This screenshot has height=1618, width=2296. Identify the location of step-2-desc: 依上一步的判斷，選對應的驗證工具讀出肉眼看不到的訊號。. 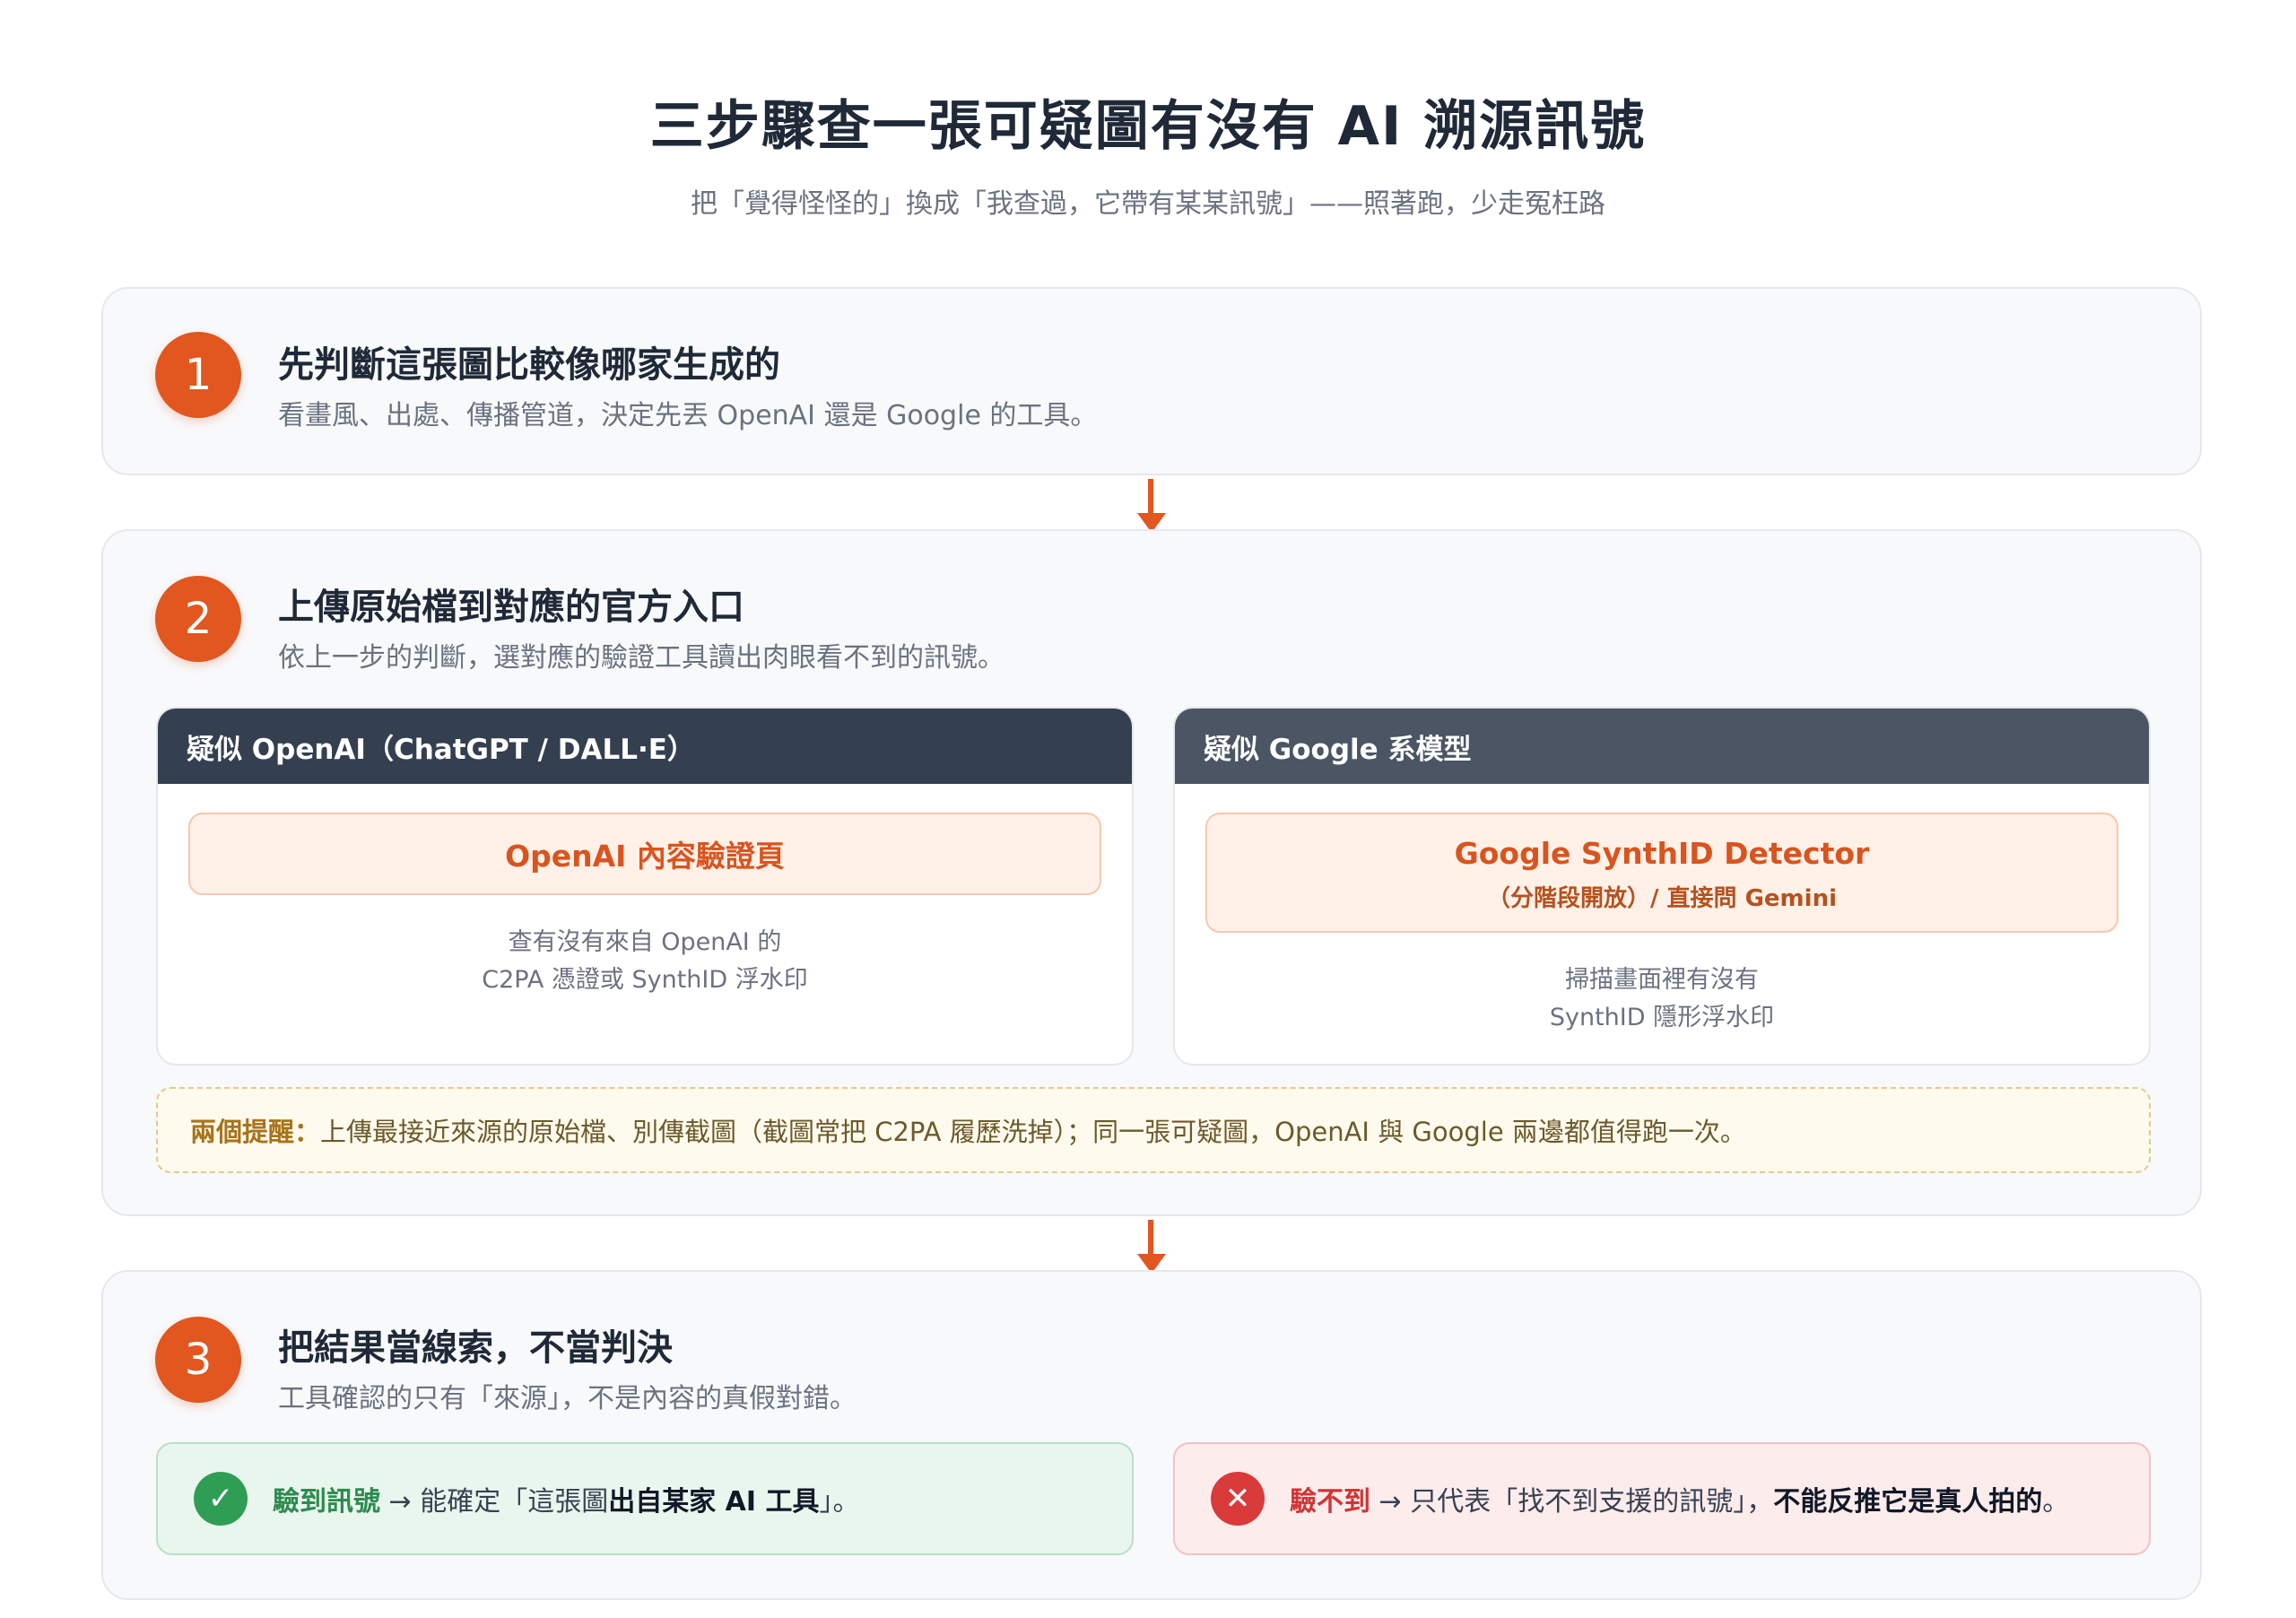
(641, 658).